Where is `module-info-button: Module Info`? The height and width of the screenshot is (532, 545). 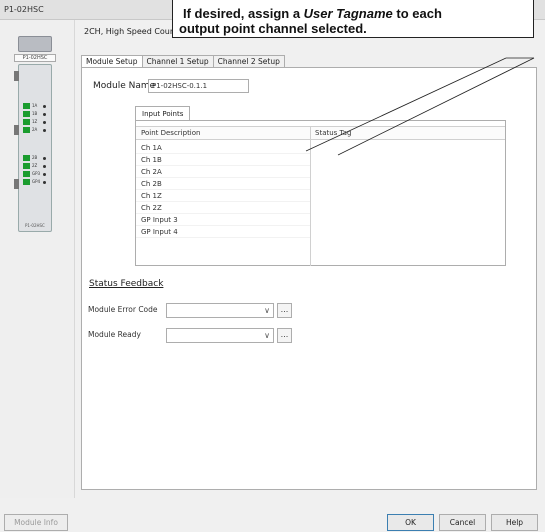
module-info-button: Module Info is located at coordinates (36, 522).